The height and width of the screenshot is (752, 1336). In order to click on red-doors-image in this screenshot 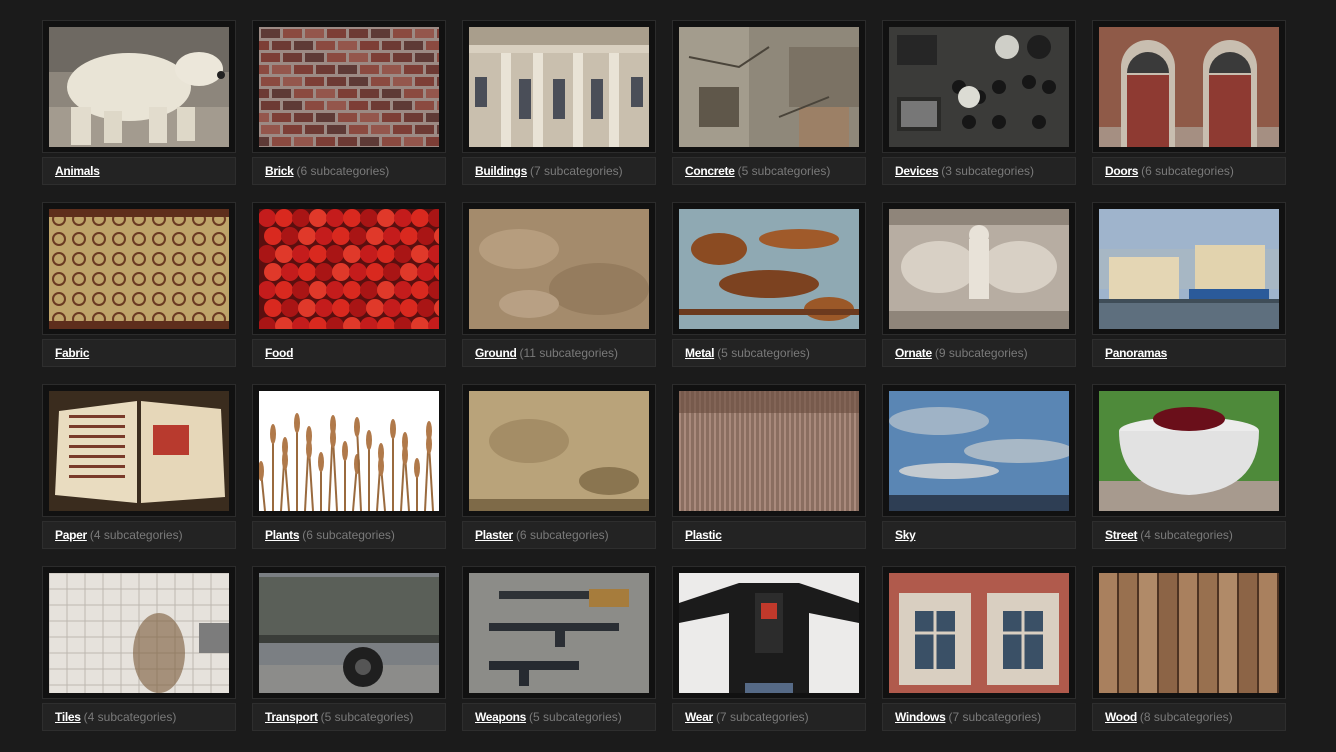, I will do `click(1189, 87)`.